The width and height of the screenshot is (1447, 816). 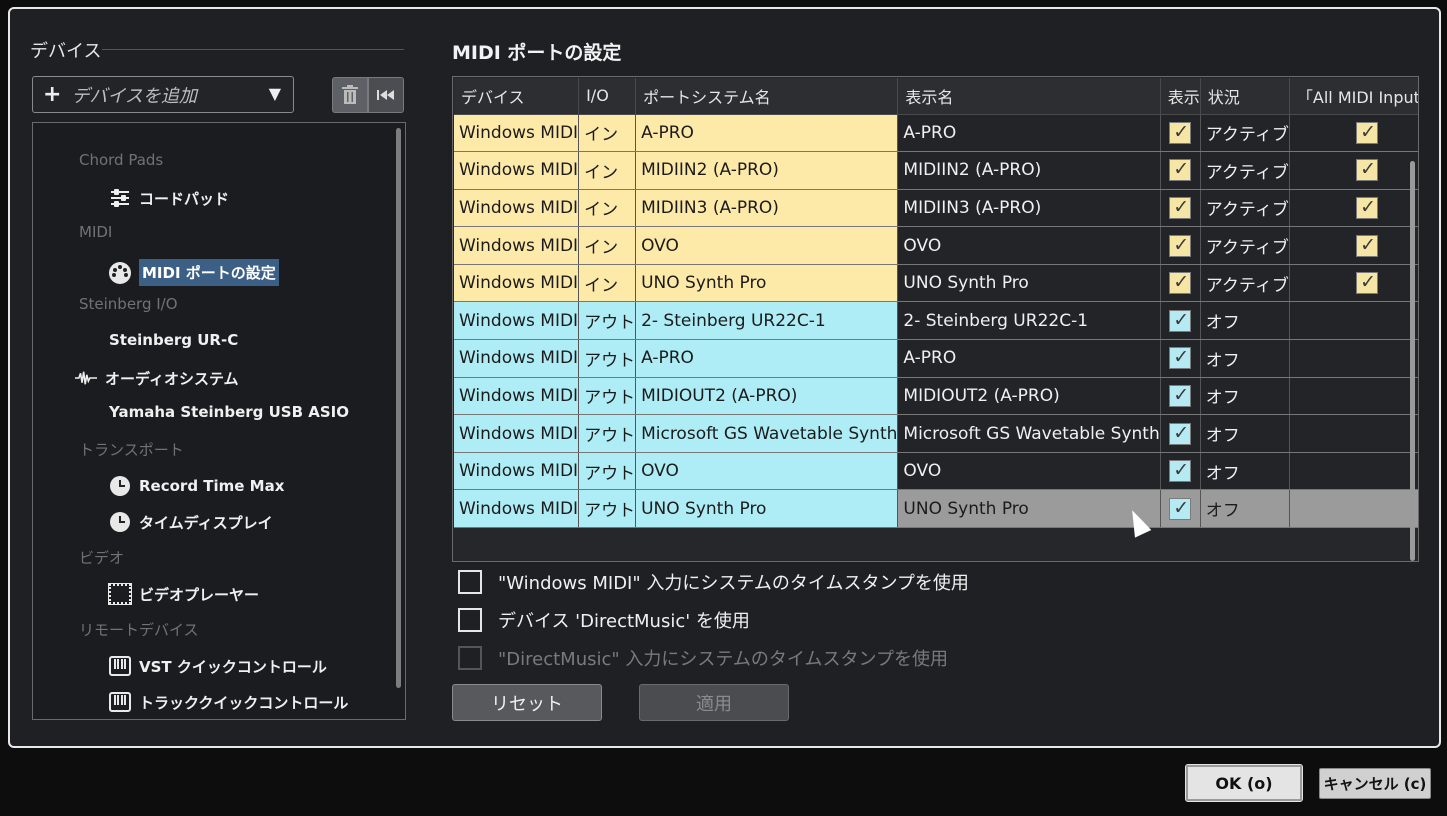 What do you see at coordinates (767, 208) in the screenshot?
I see `cell-port: MIDIIN3 (A-PRO)` at bounding box center [767, 208].